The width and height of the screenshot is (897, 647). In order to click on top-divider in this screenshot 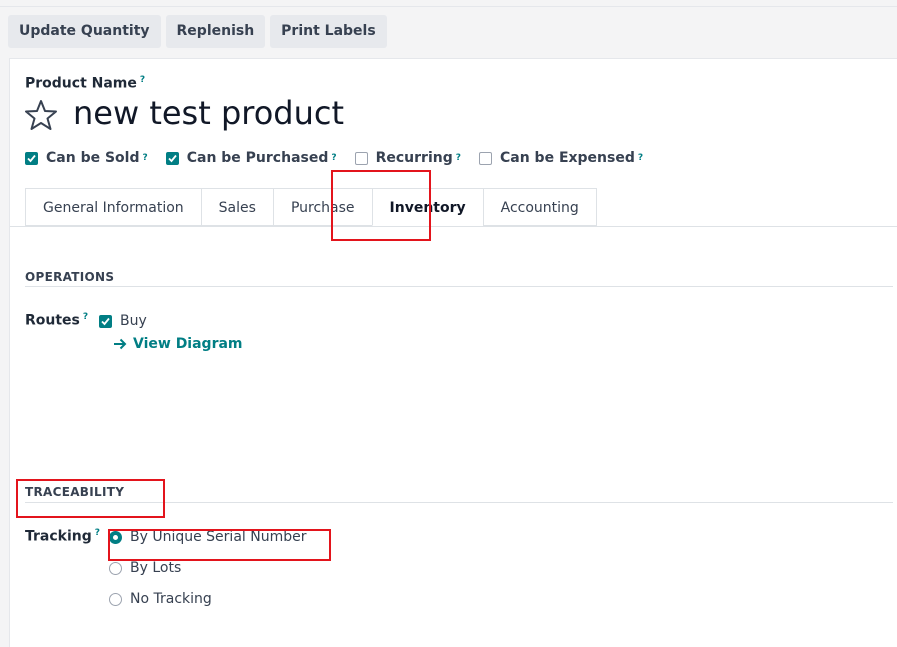, I will do `click(448, 6)`.